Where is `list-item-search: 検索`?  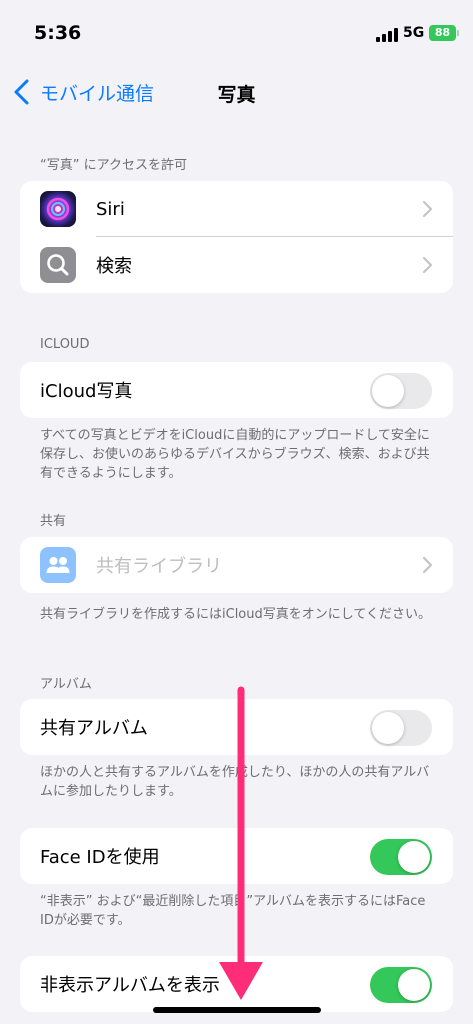
list-item-search: 検索 is located at coordinates (236, 265).